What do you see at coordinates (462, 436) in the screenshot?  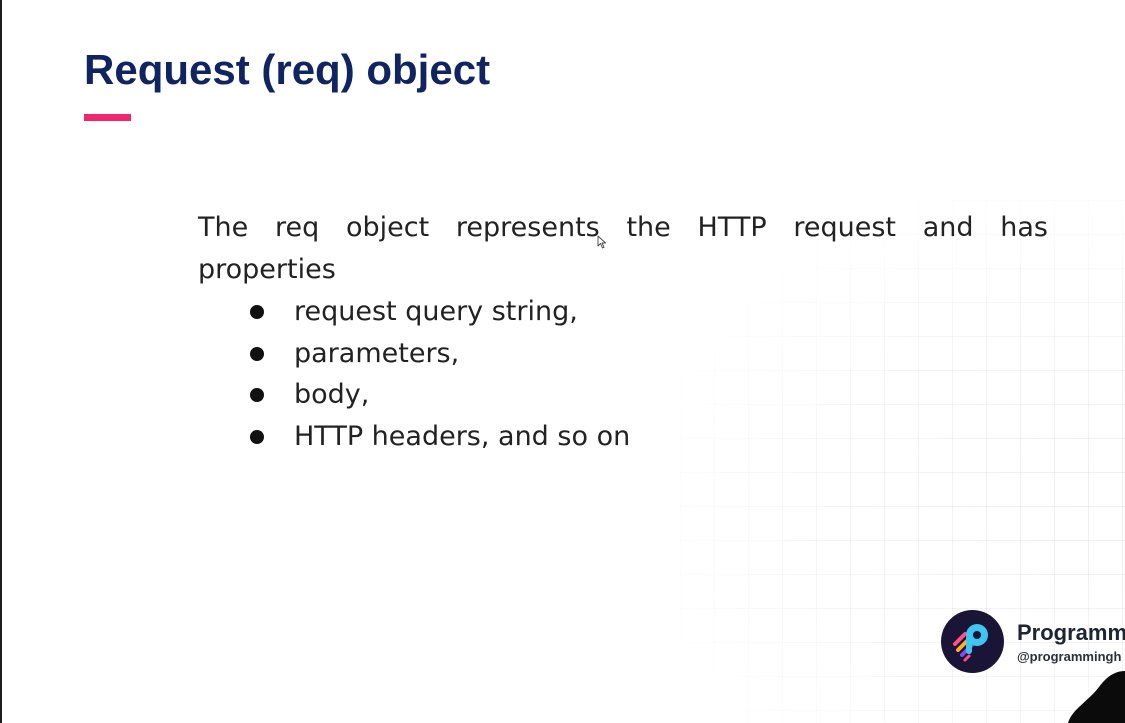 I see `list-item-text: HTTP headers, and so on` at bounding box center [462, 436].